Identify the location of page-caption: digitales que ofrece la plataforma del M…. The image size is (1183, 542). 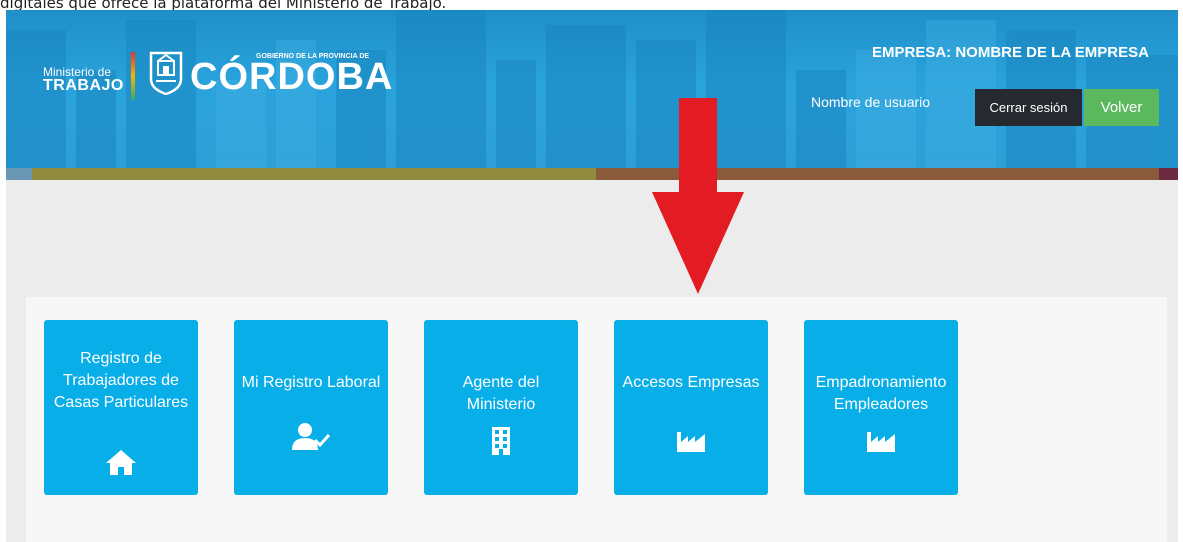
(223, 5).